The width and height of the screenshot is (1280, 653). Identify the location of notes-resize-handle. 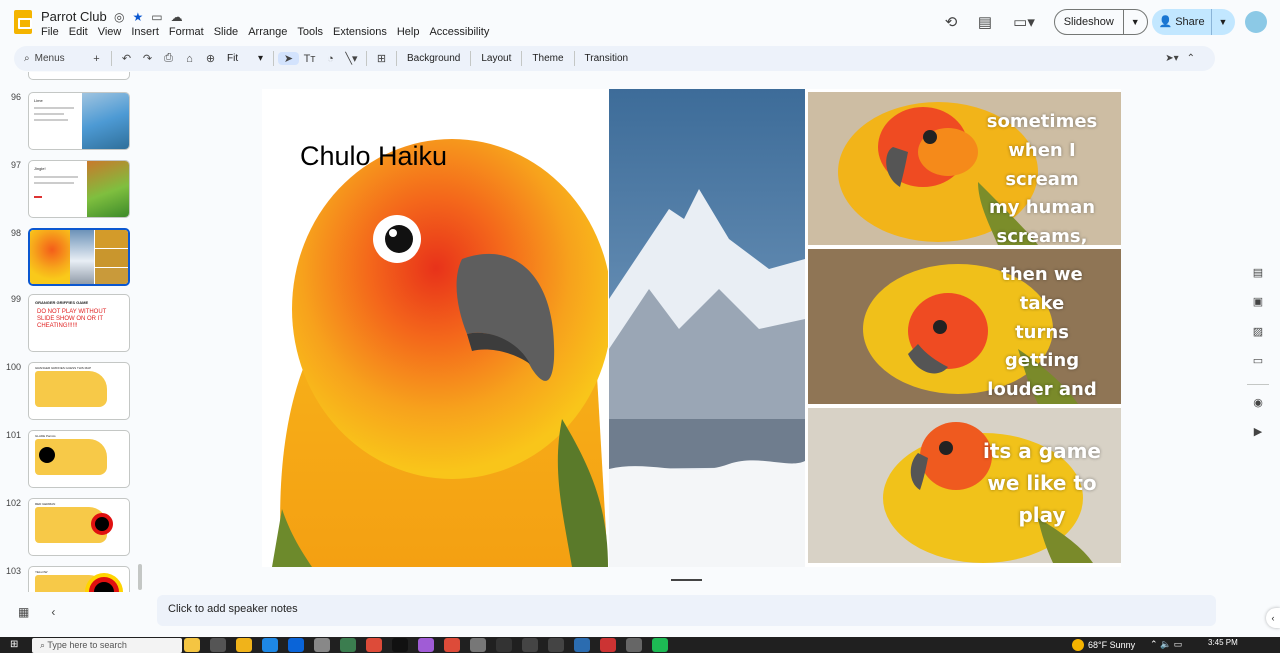
(686, 580).